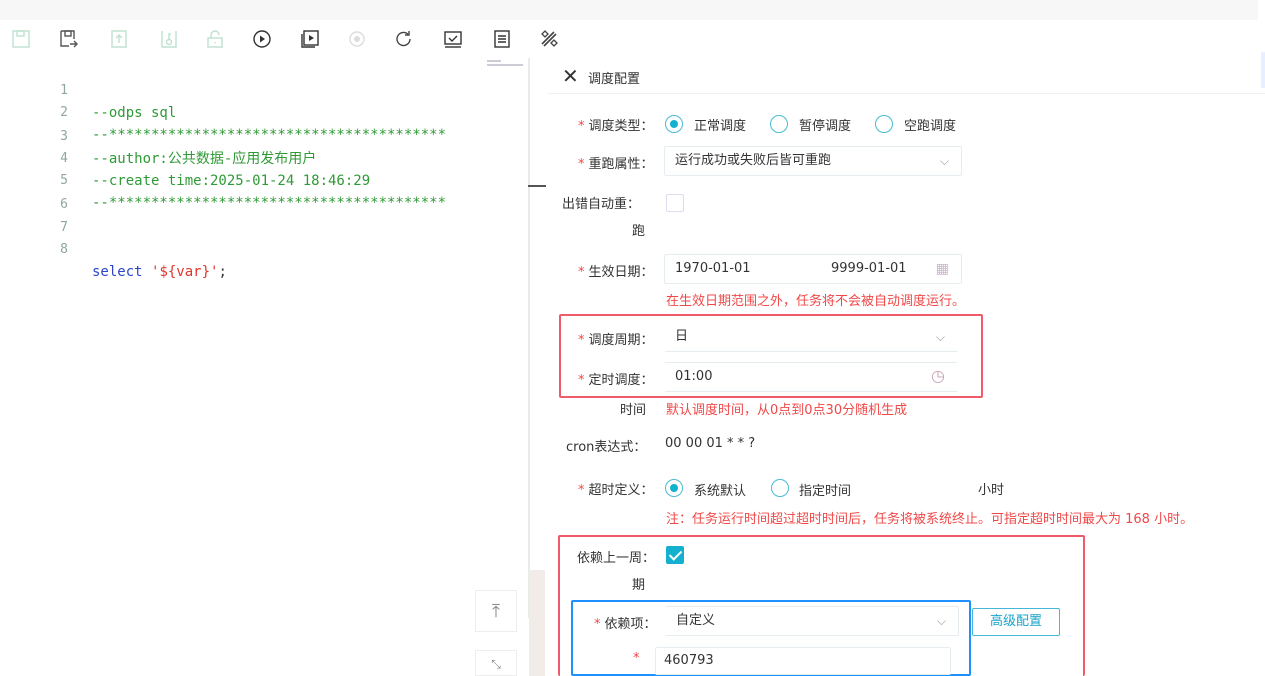 The height and width of the screenshot is (676, 1265). I want to click on auto-rerun-label-cont: 跑, so click(639, 231).